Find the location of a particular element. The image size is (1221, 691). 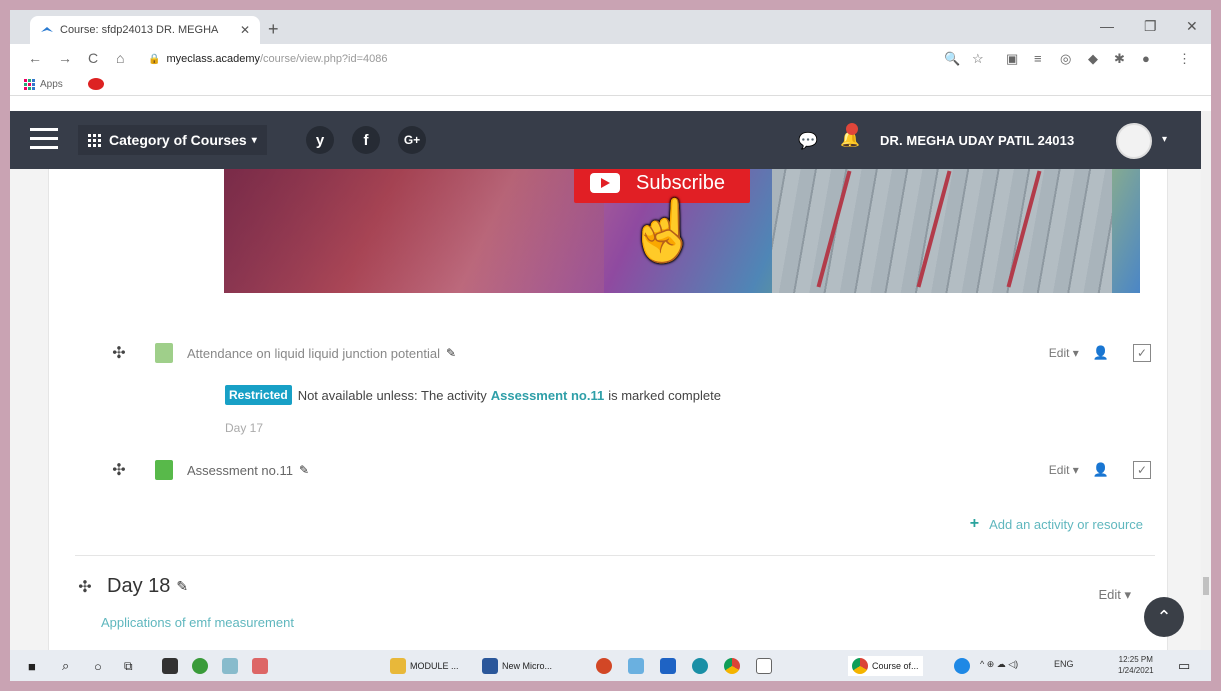

activity-assessment: ✣ Assessment no.11 ✎ Edit ▾ 👤 ✓ is located at coordinates (631, 470).